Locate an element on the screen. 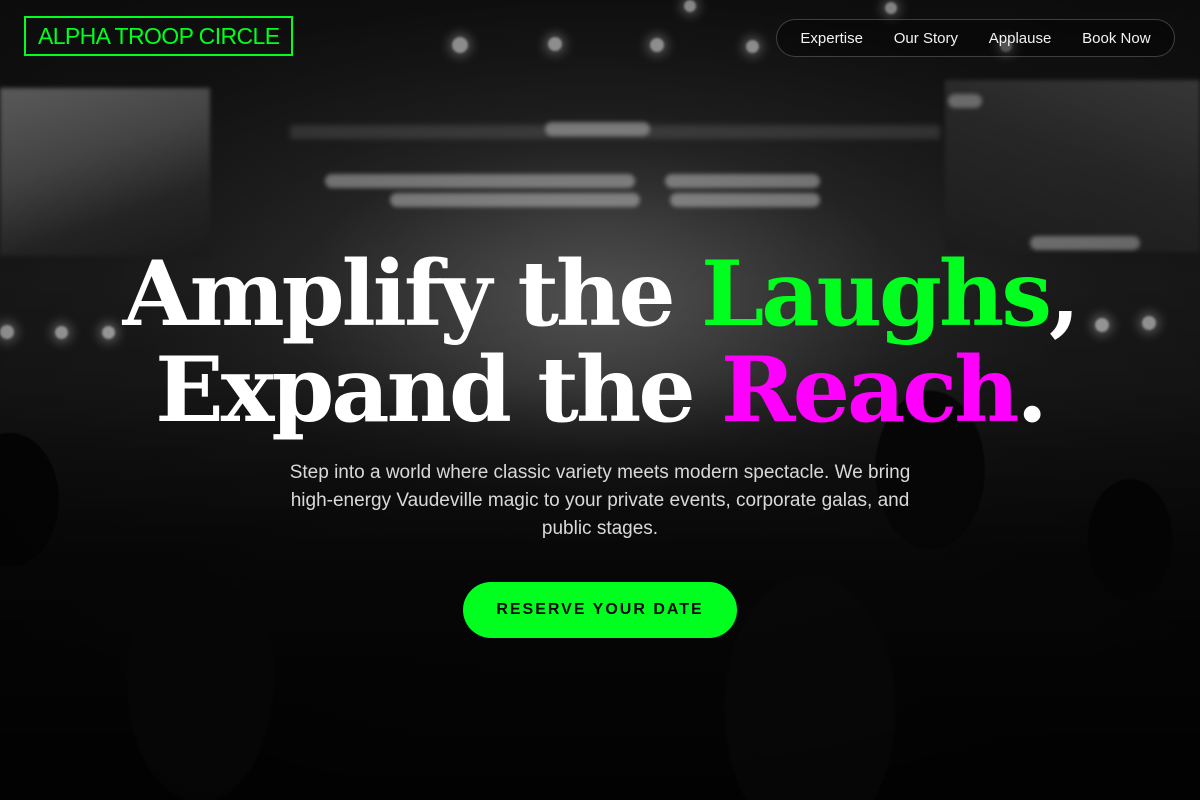 This screenshot has height=800, width=1200. hero-headline-line-1: Amplify the Laughs, is located at coordinates (600, 294).